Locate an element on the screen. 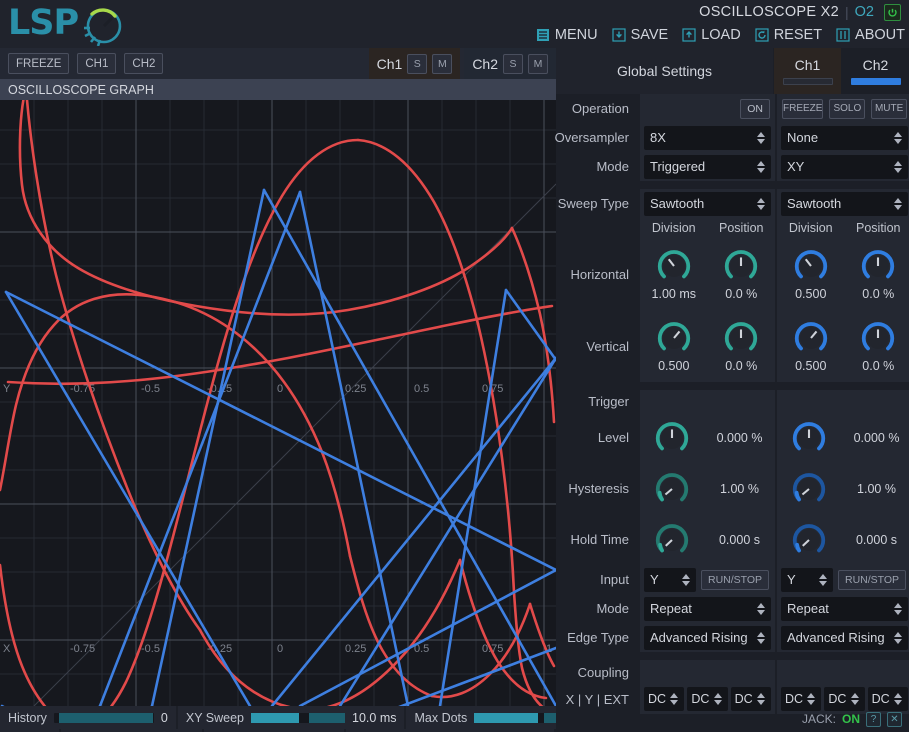 Image resolution: width=909 pixels, height=732 pixels. mode-global-col: Triggered is located at coordinates (707, 166).